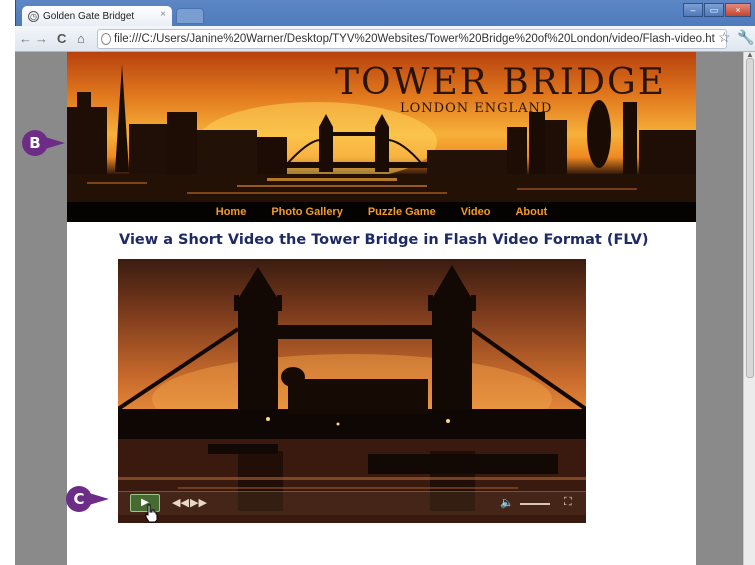  I want to click on rewind-icon: ◀◀, so click(180, 502).